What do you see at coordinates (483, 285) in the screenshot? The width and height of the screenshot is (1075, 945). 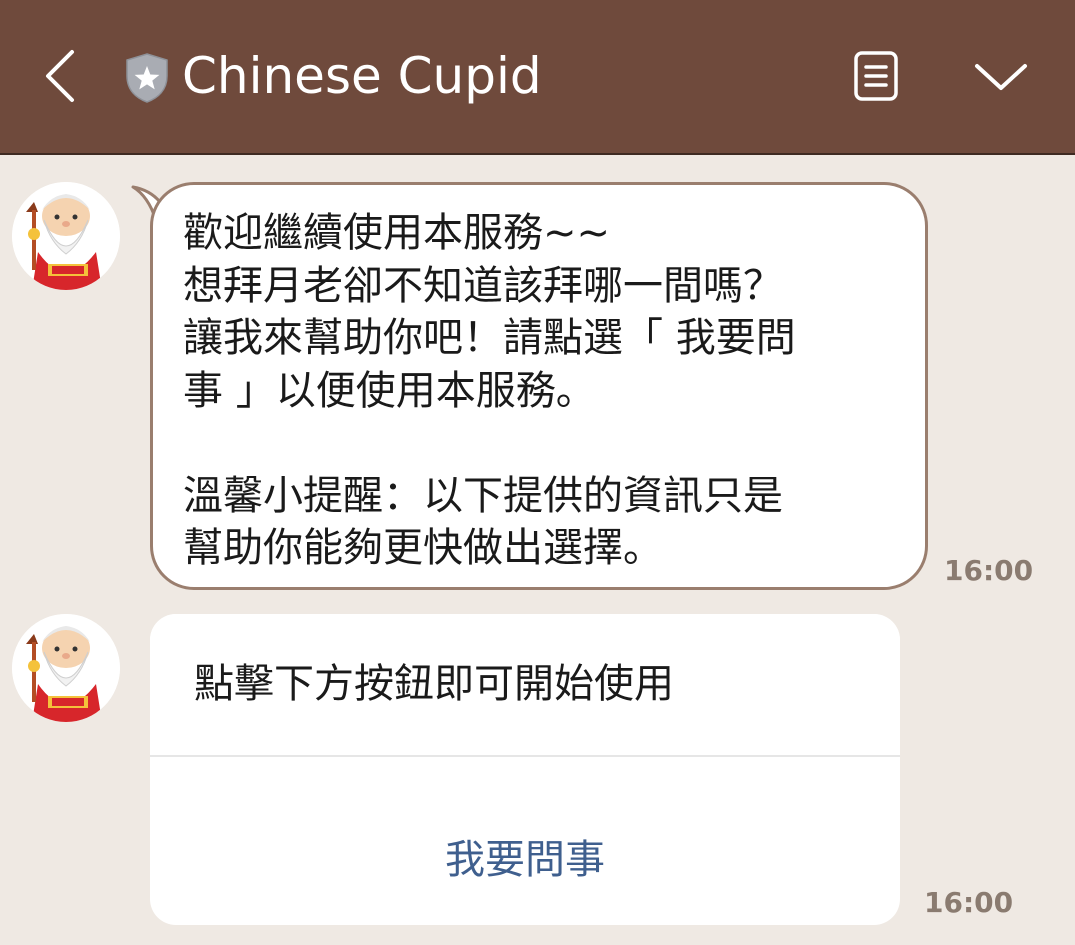 I see `message-line: 想拜月老卻不知道該拜哪一間嗎？` at bounding box center [483, 285].